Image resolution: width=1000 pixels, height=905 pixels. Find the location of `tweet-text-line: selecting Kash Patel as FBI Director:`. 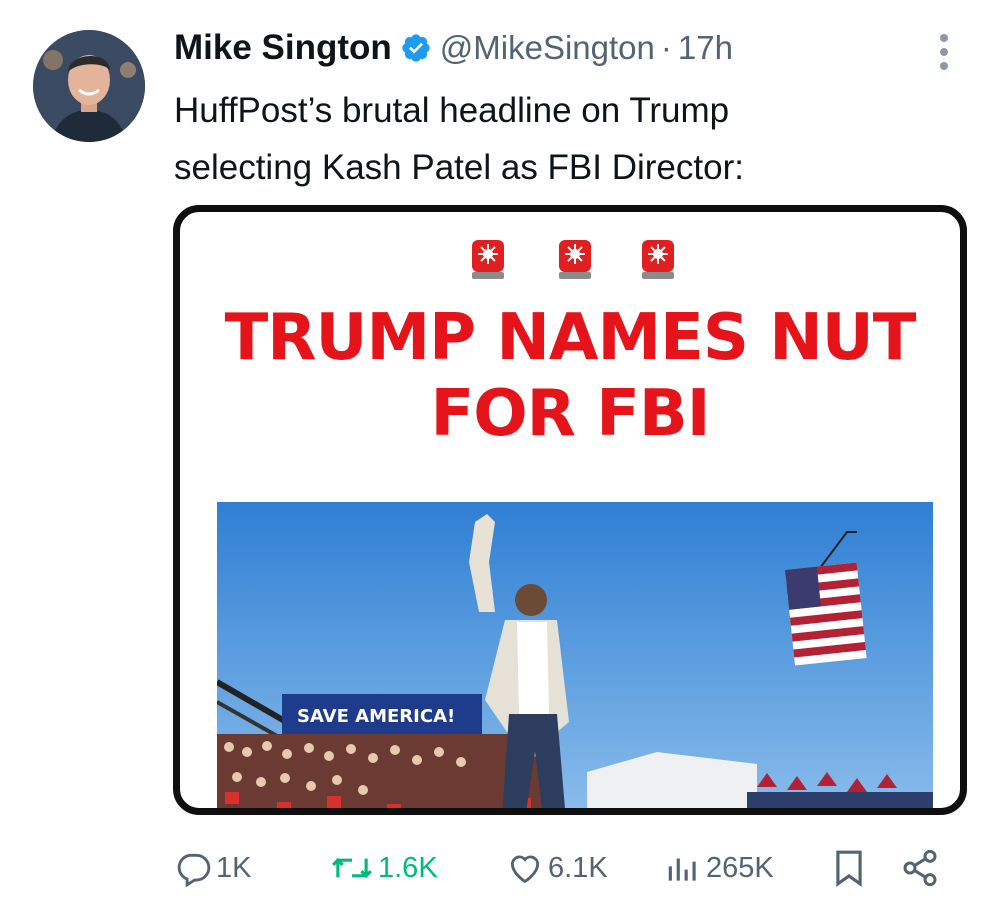

tweet-text-line: selecting Kash Patel as FBI Director: is located at coordinates (459, 167).